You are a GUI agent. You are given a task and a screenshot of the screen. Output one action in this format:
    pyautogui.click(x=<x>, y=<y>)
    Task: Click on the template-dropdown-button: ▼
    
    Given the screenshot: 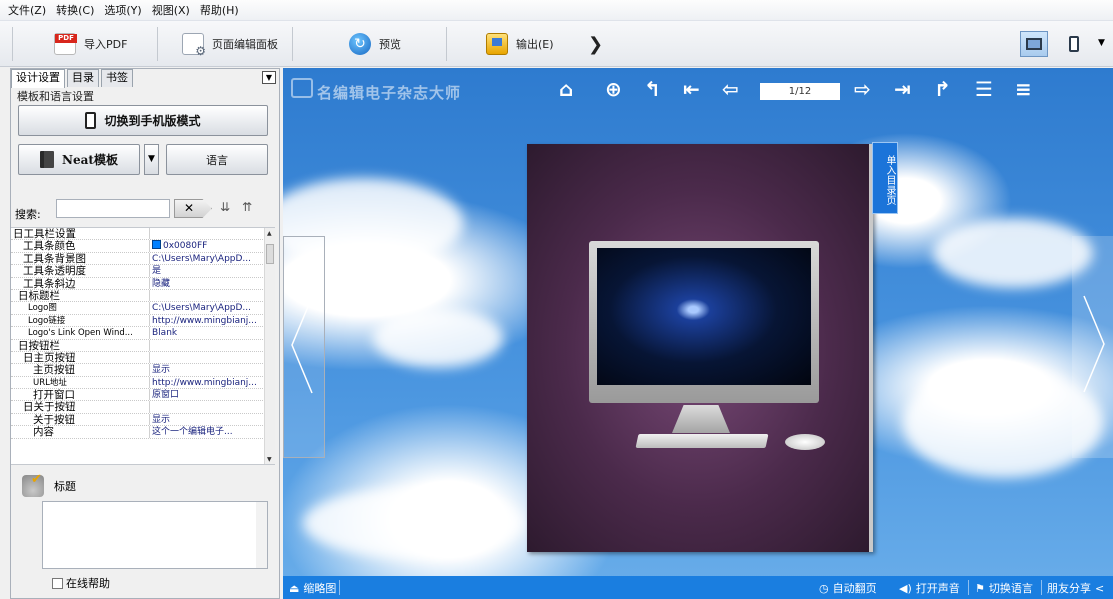 What is the action you would take?
    pyautogui.click(x=151, y=159)
    